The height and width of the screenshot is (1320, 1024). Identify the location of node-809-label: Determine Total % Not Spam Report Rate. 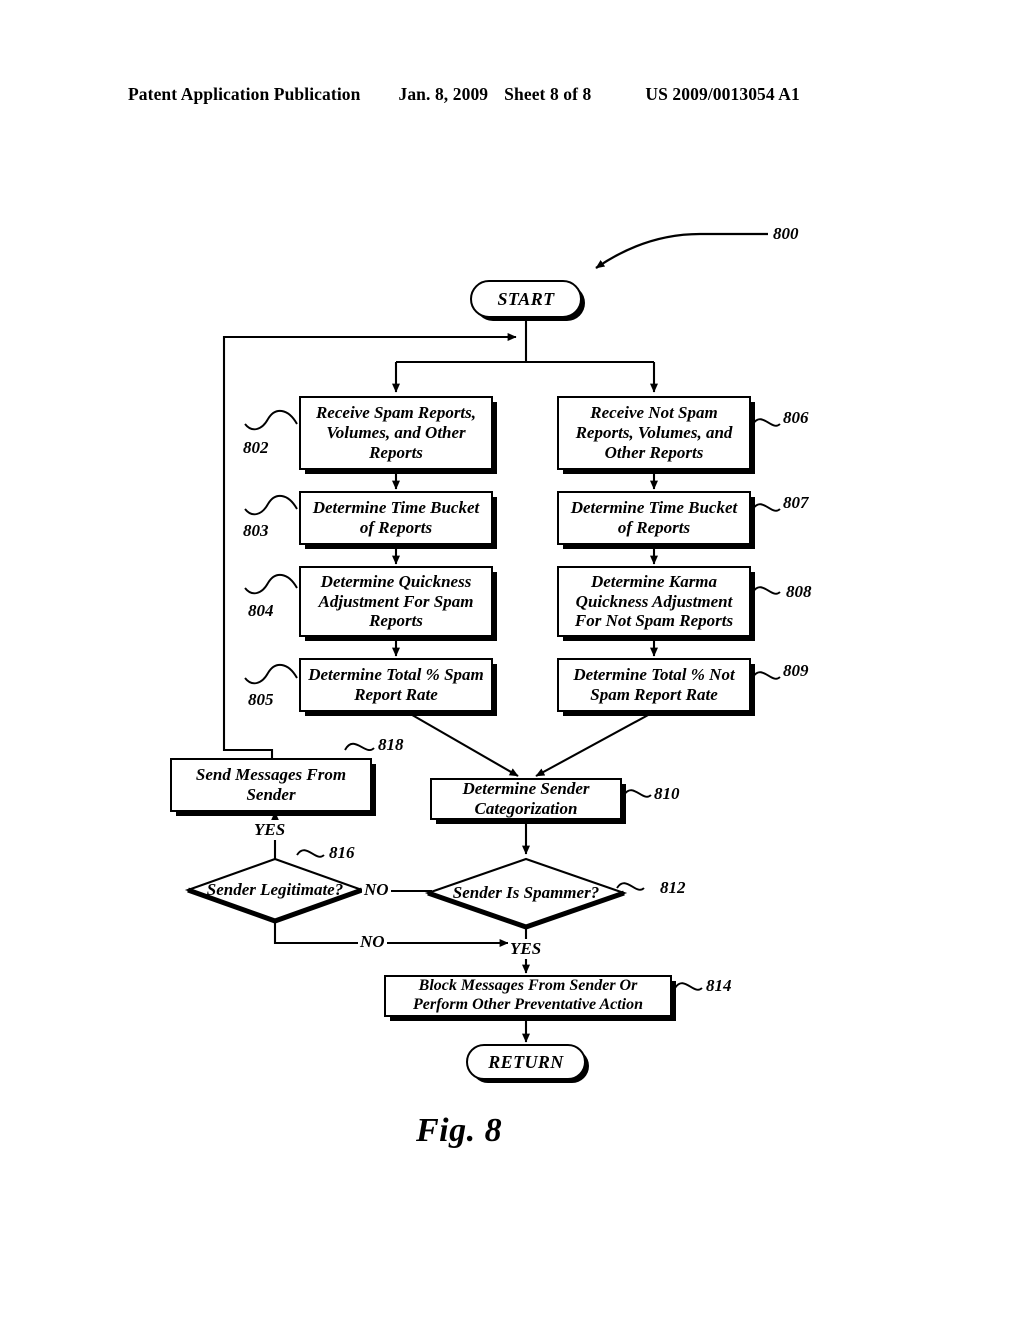
(654, 684).